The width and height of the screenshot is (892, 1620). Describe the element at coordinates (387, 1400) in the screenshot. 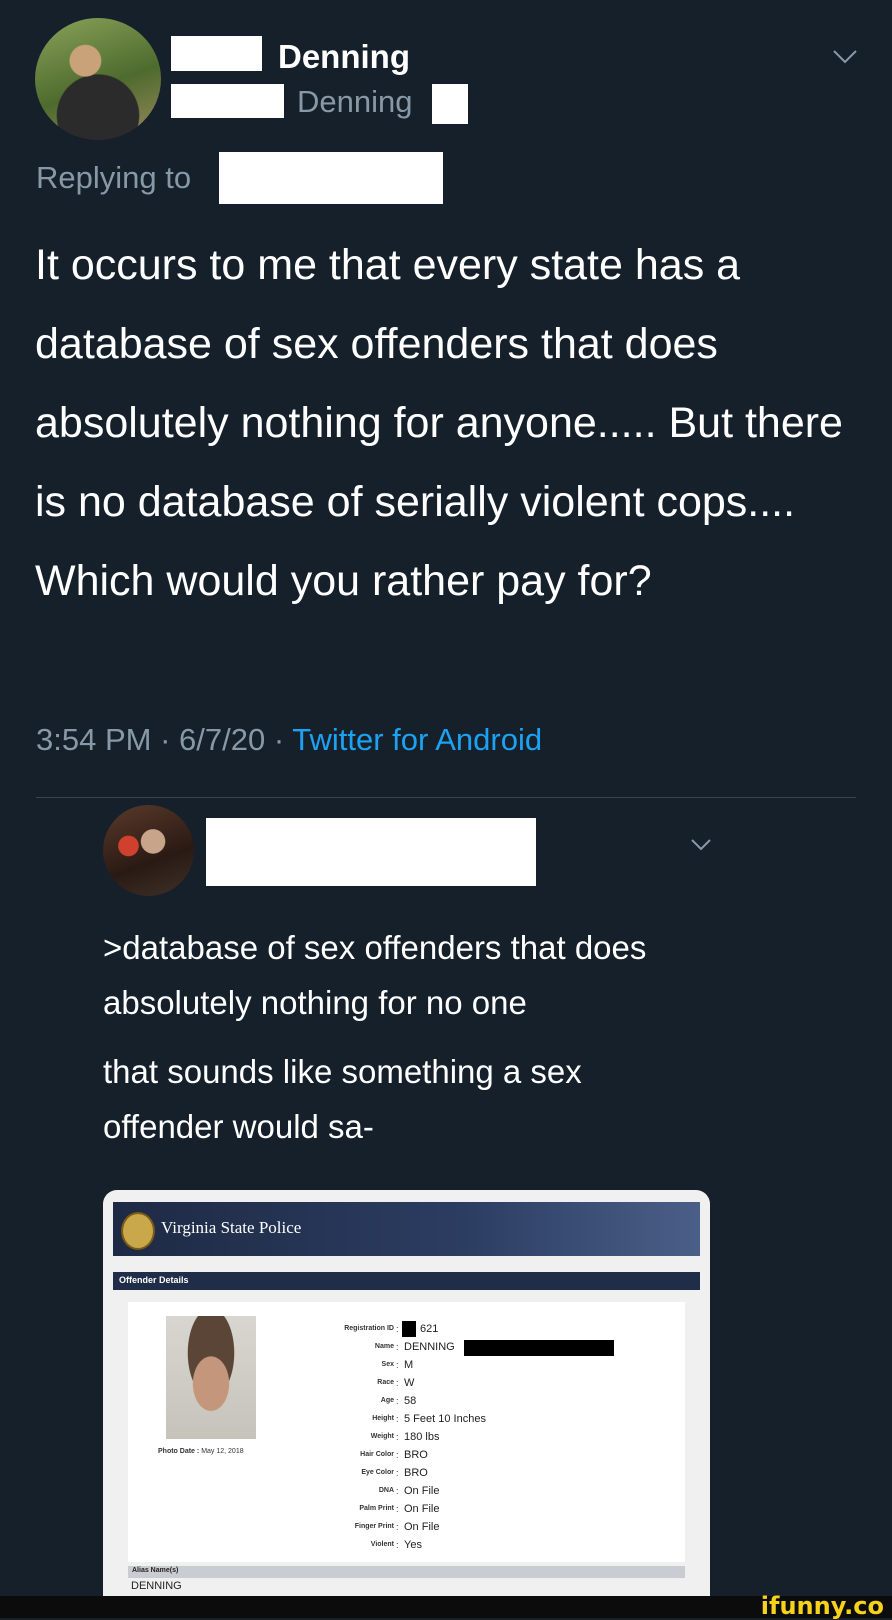

I see `field-label: Age` at that location.